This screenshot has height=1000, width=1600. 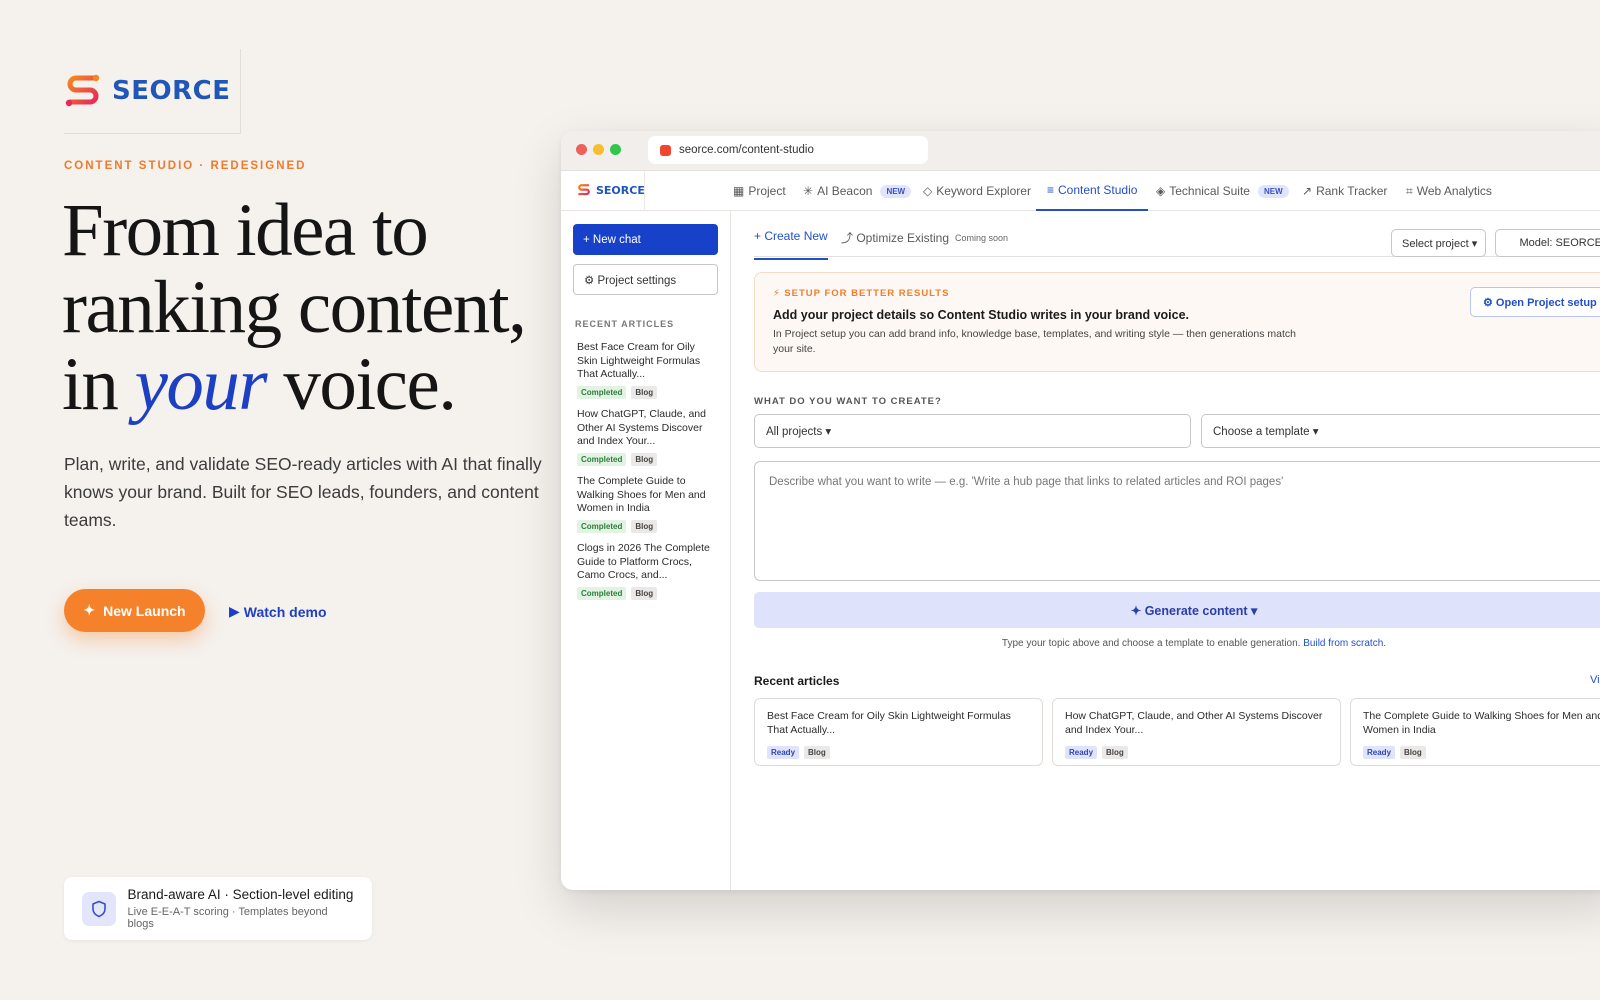 What do you see at coordinates (1092, 191) in the screenshot?
I see `tab-content-studio: ≡ Content Studio` at bounding box center [1092, 191].